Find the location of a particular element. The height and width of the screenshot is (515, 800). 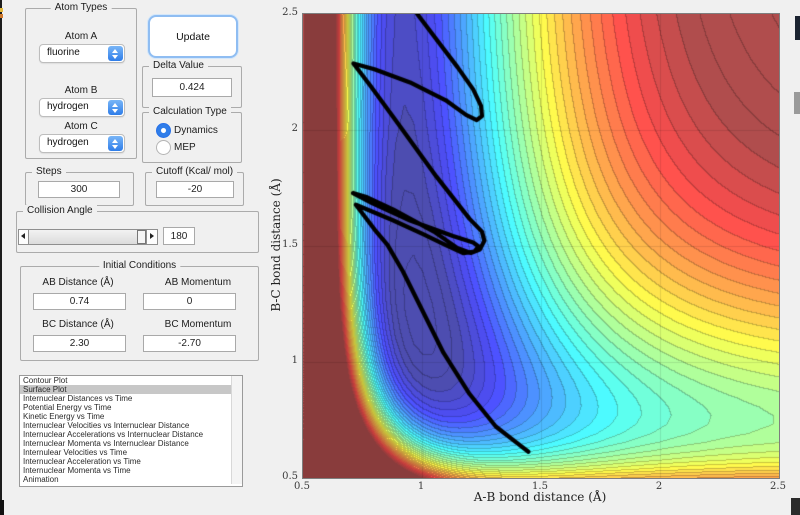

y-tick-label: 1 is located at coordinates (294, 360).